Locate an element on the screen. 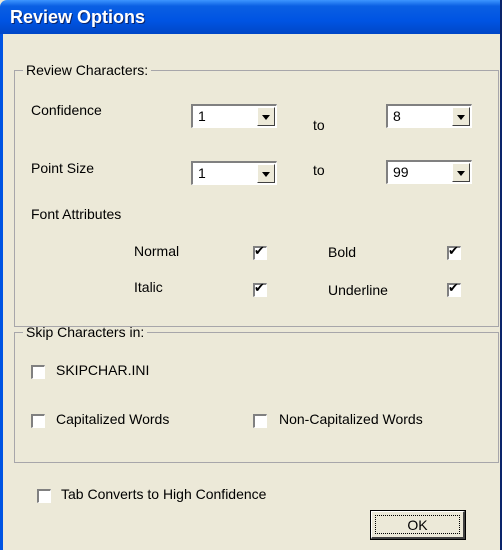 The width and height of the screenshot is (502, 550). confidence-to-value: 8 is located at coordinates (397, 116).